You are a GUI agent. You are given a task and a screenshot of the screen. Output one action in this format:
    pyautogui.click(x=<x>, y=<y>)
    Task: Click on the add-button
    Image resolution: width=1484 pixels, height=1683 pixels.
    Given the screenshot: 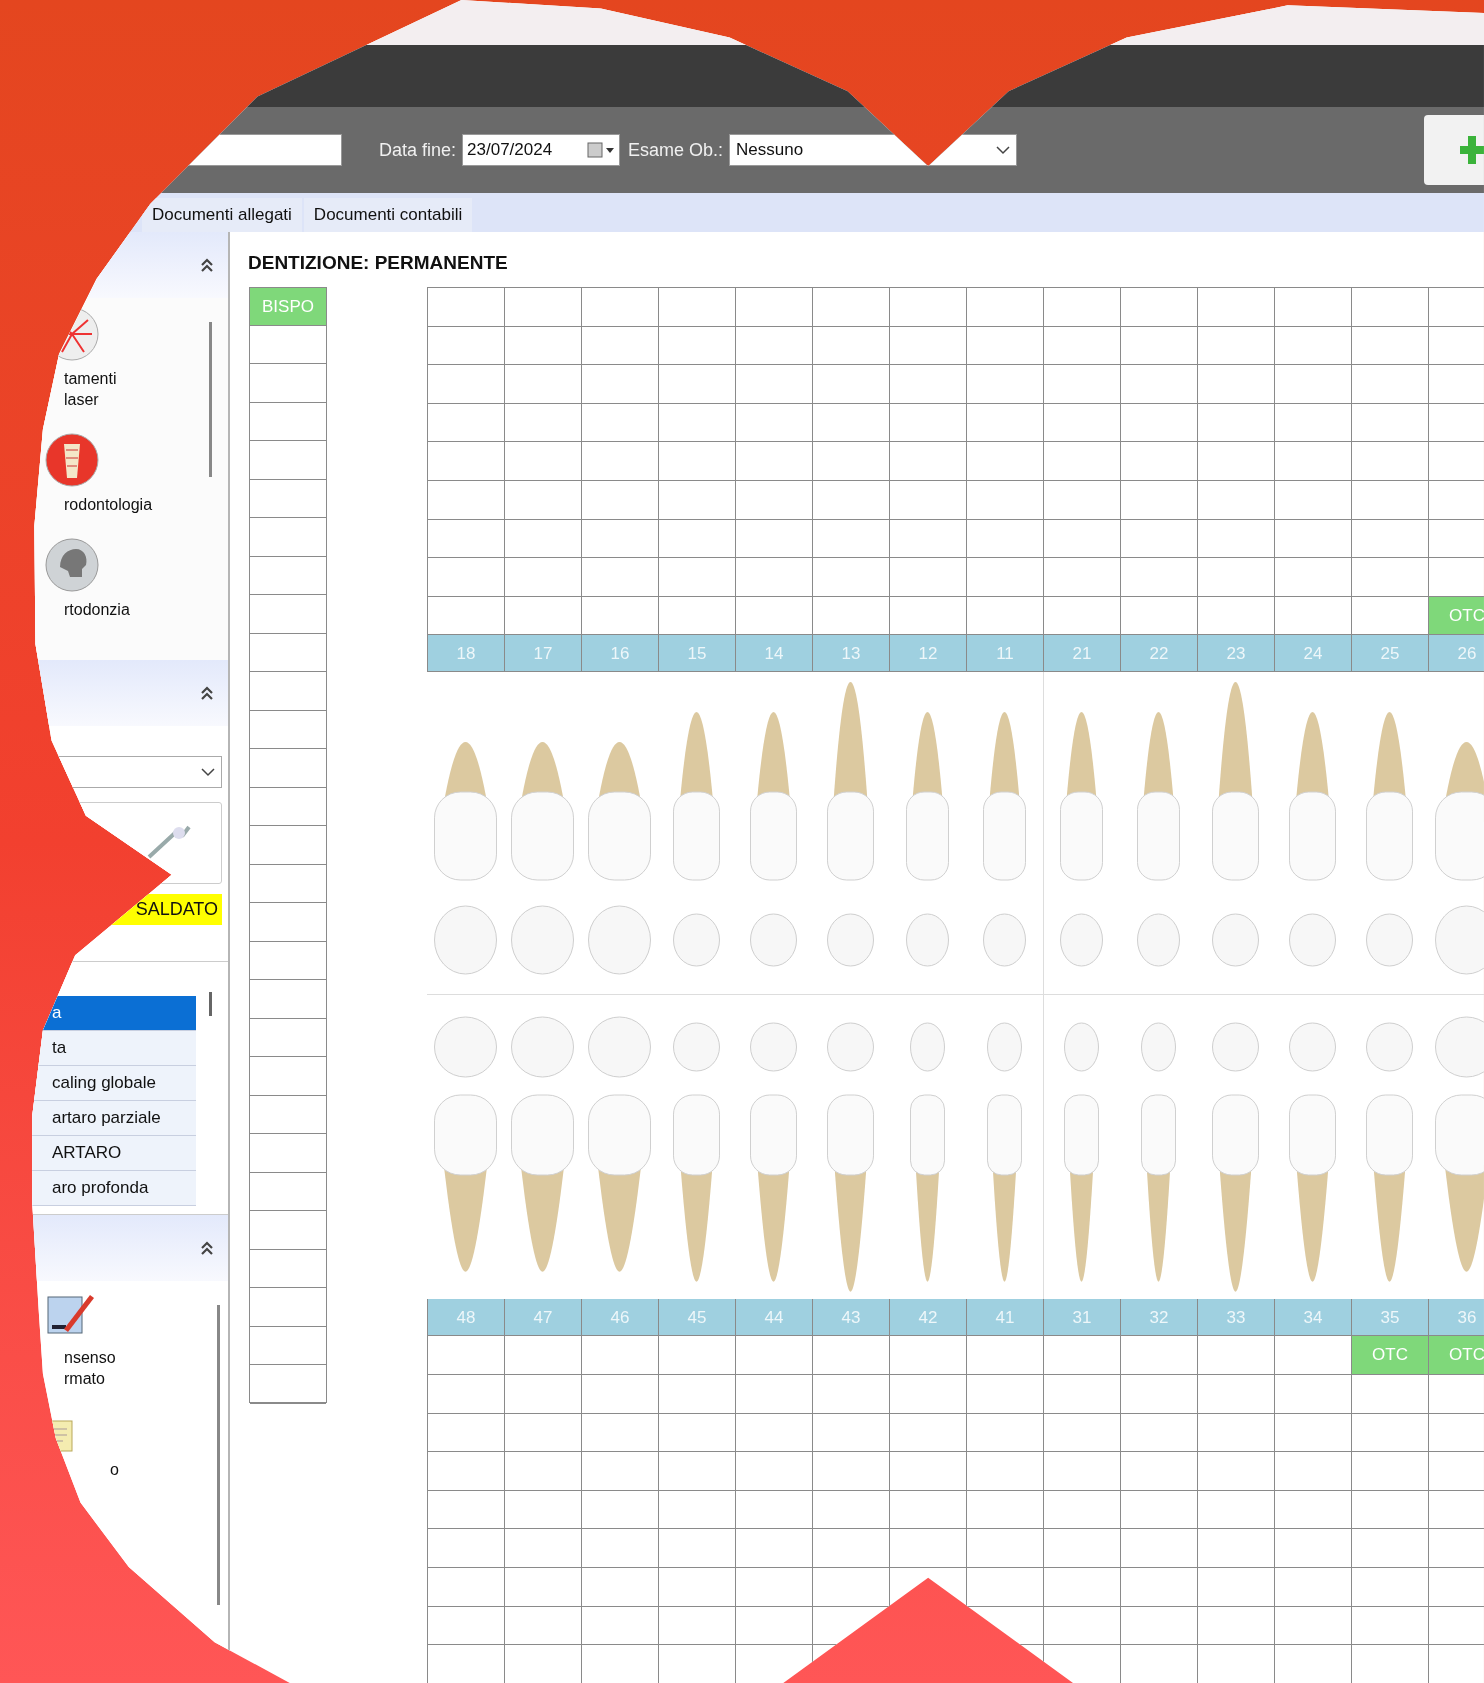 What is the action you would take?
    pyautogui.click(x=1454, y=150)
    